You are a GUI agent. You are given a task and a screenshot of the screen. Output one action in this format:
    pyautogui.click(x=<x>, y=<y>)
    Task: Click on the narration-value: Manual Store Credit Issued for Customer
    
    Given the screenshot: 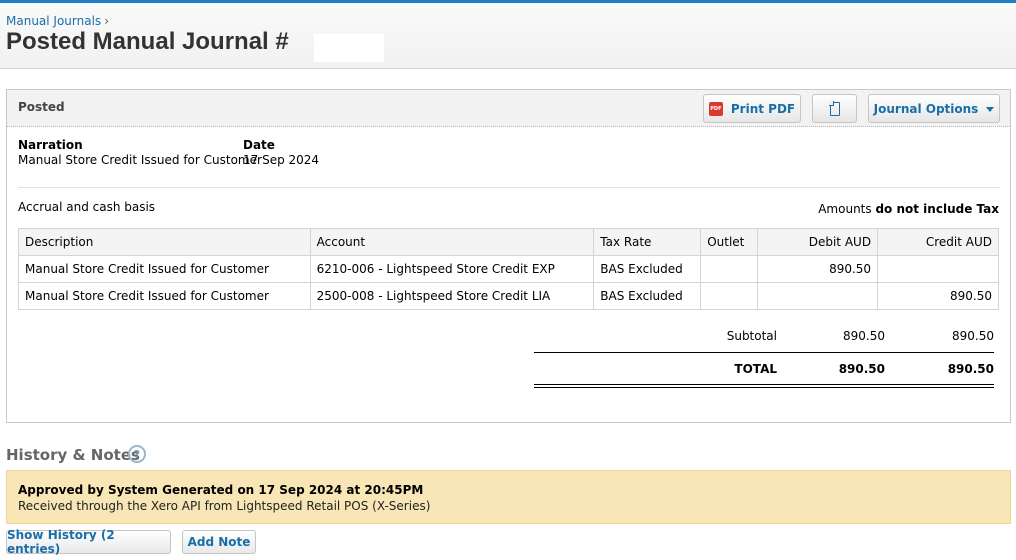 What is the action you would take?
    pyautogui.click(x=140, y=160)
    